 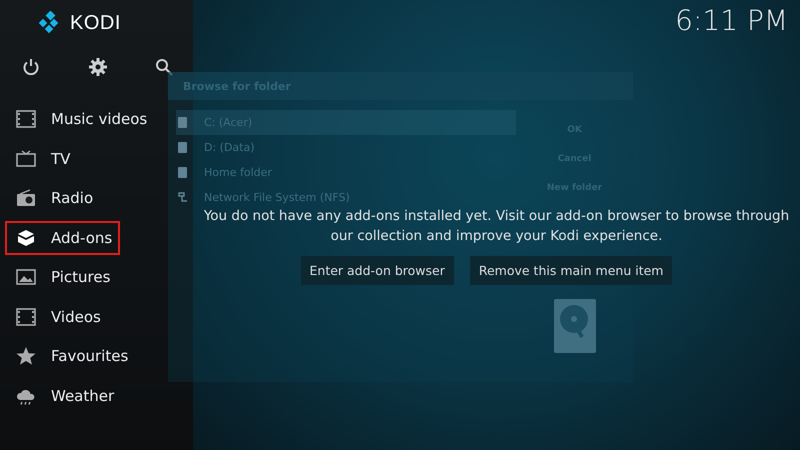 What do you see at coordinates (182, 197) in the screenshot?
I see `network-icon` at bounding box center [182, 197].